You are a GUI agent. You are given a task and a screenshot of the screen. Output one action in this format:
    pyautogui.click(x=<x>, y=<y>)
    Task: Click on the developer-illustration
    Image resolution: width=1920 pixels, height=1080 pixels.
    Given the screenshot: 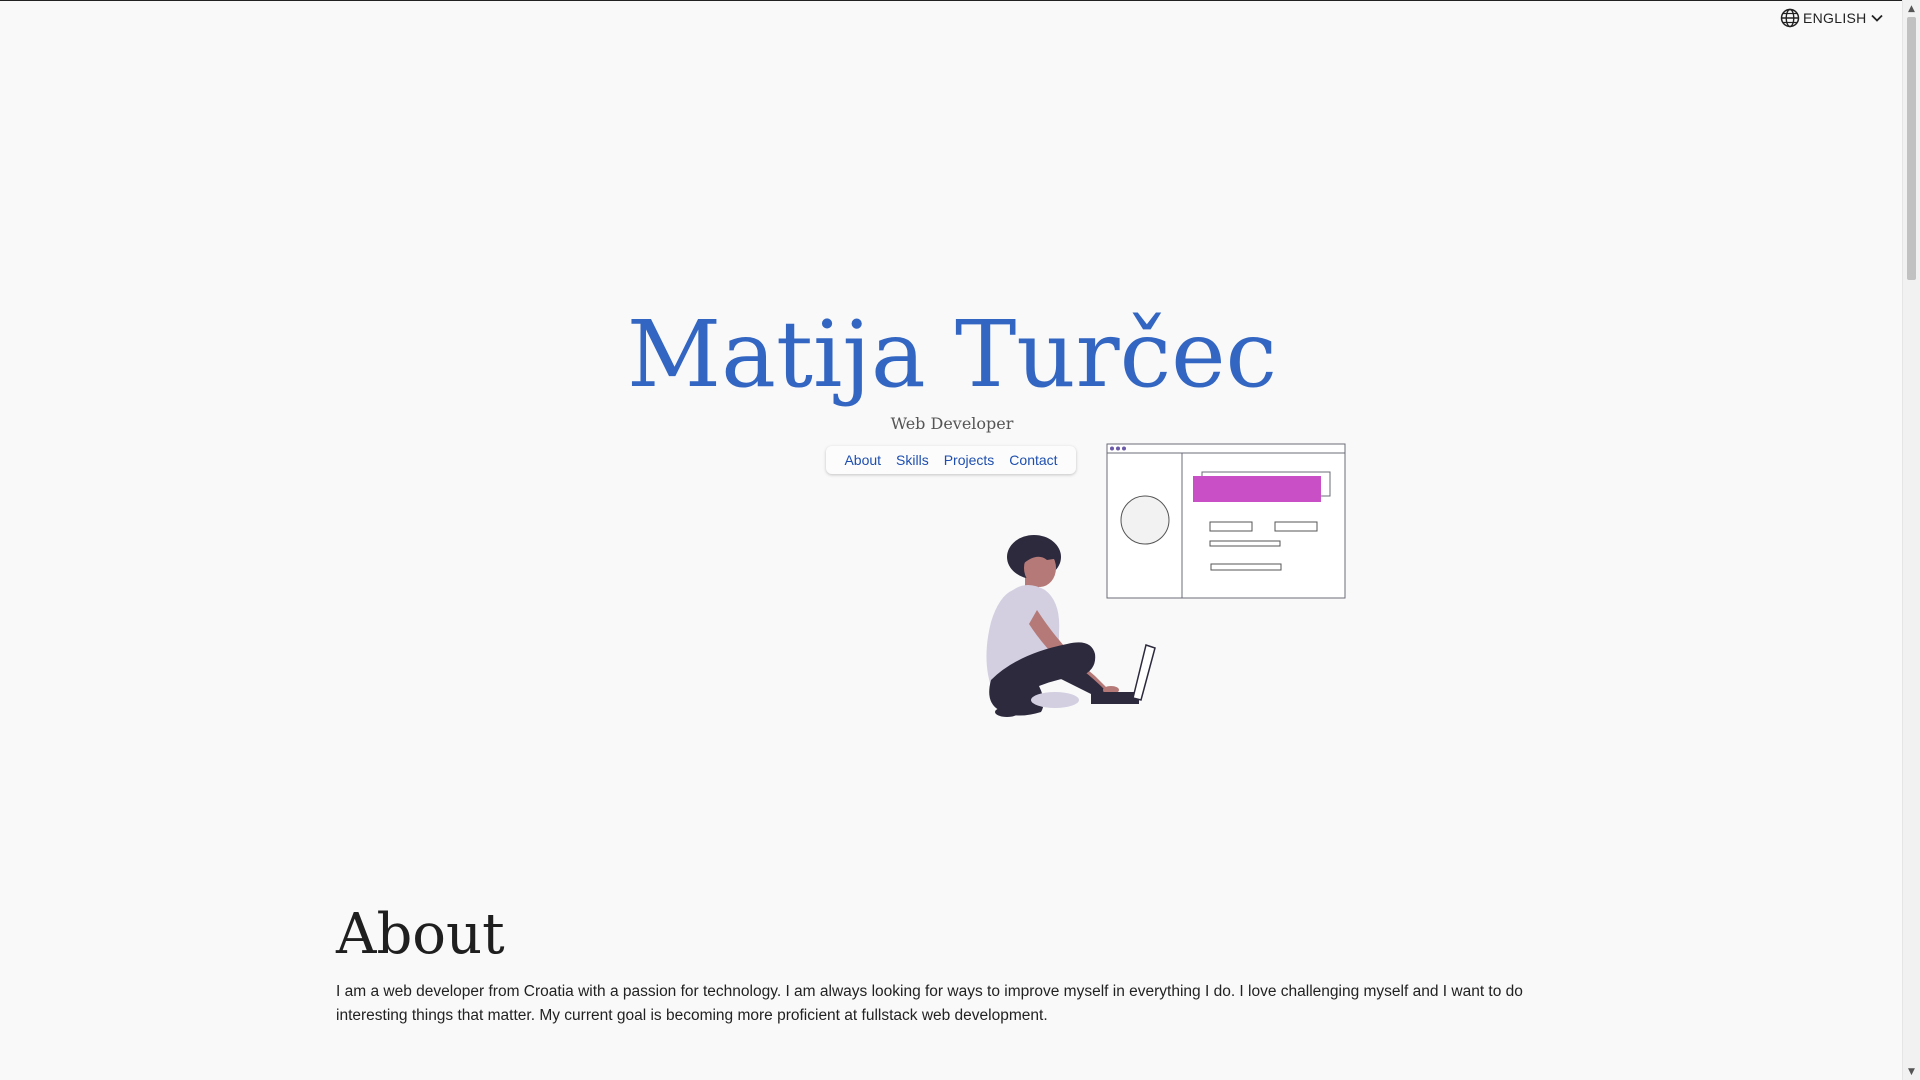 What is the action you would take?
    pyautogui.click(x=1166, y=580)
    